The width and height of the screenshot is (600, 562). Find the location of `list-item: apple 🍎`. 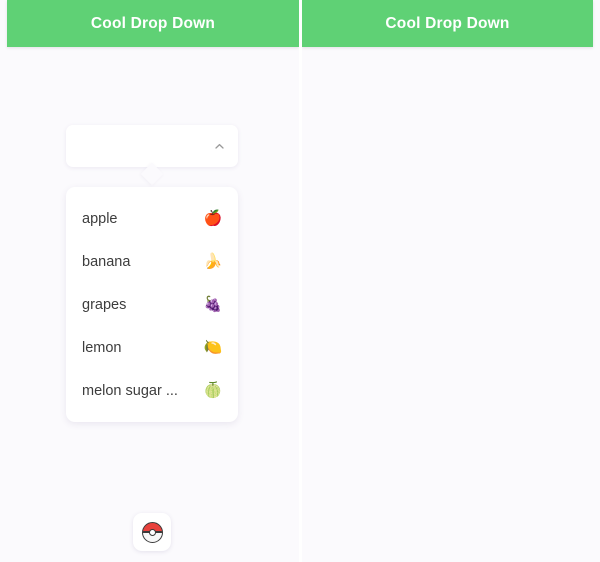

list-item: apple 🍎 is located at coordinates (152, 218).